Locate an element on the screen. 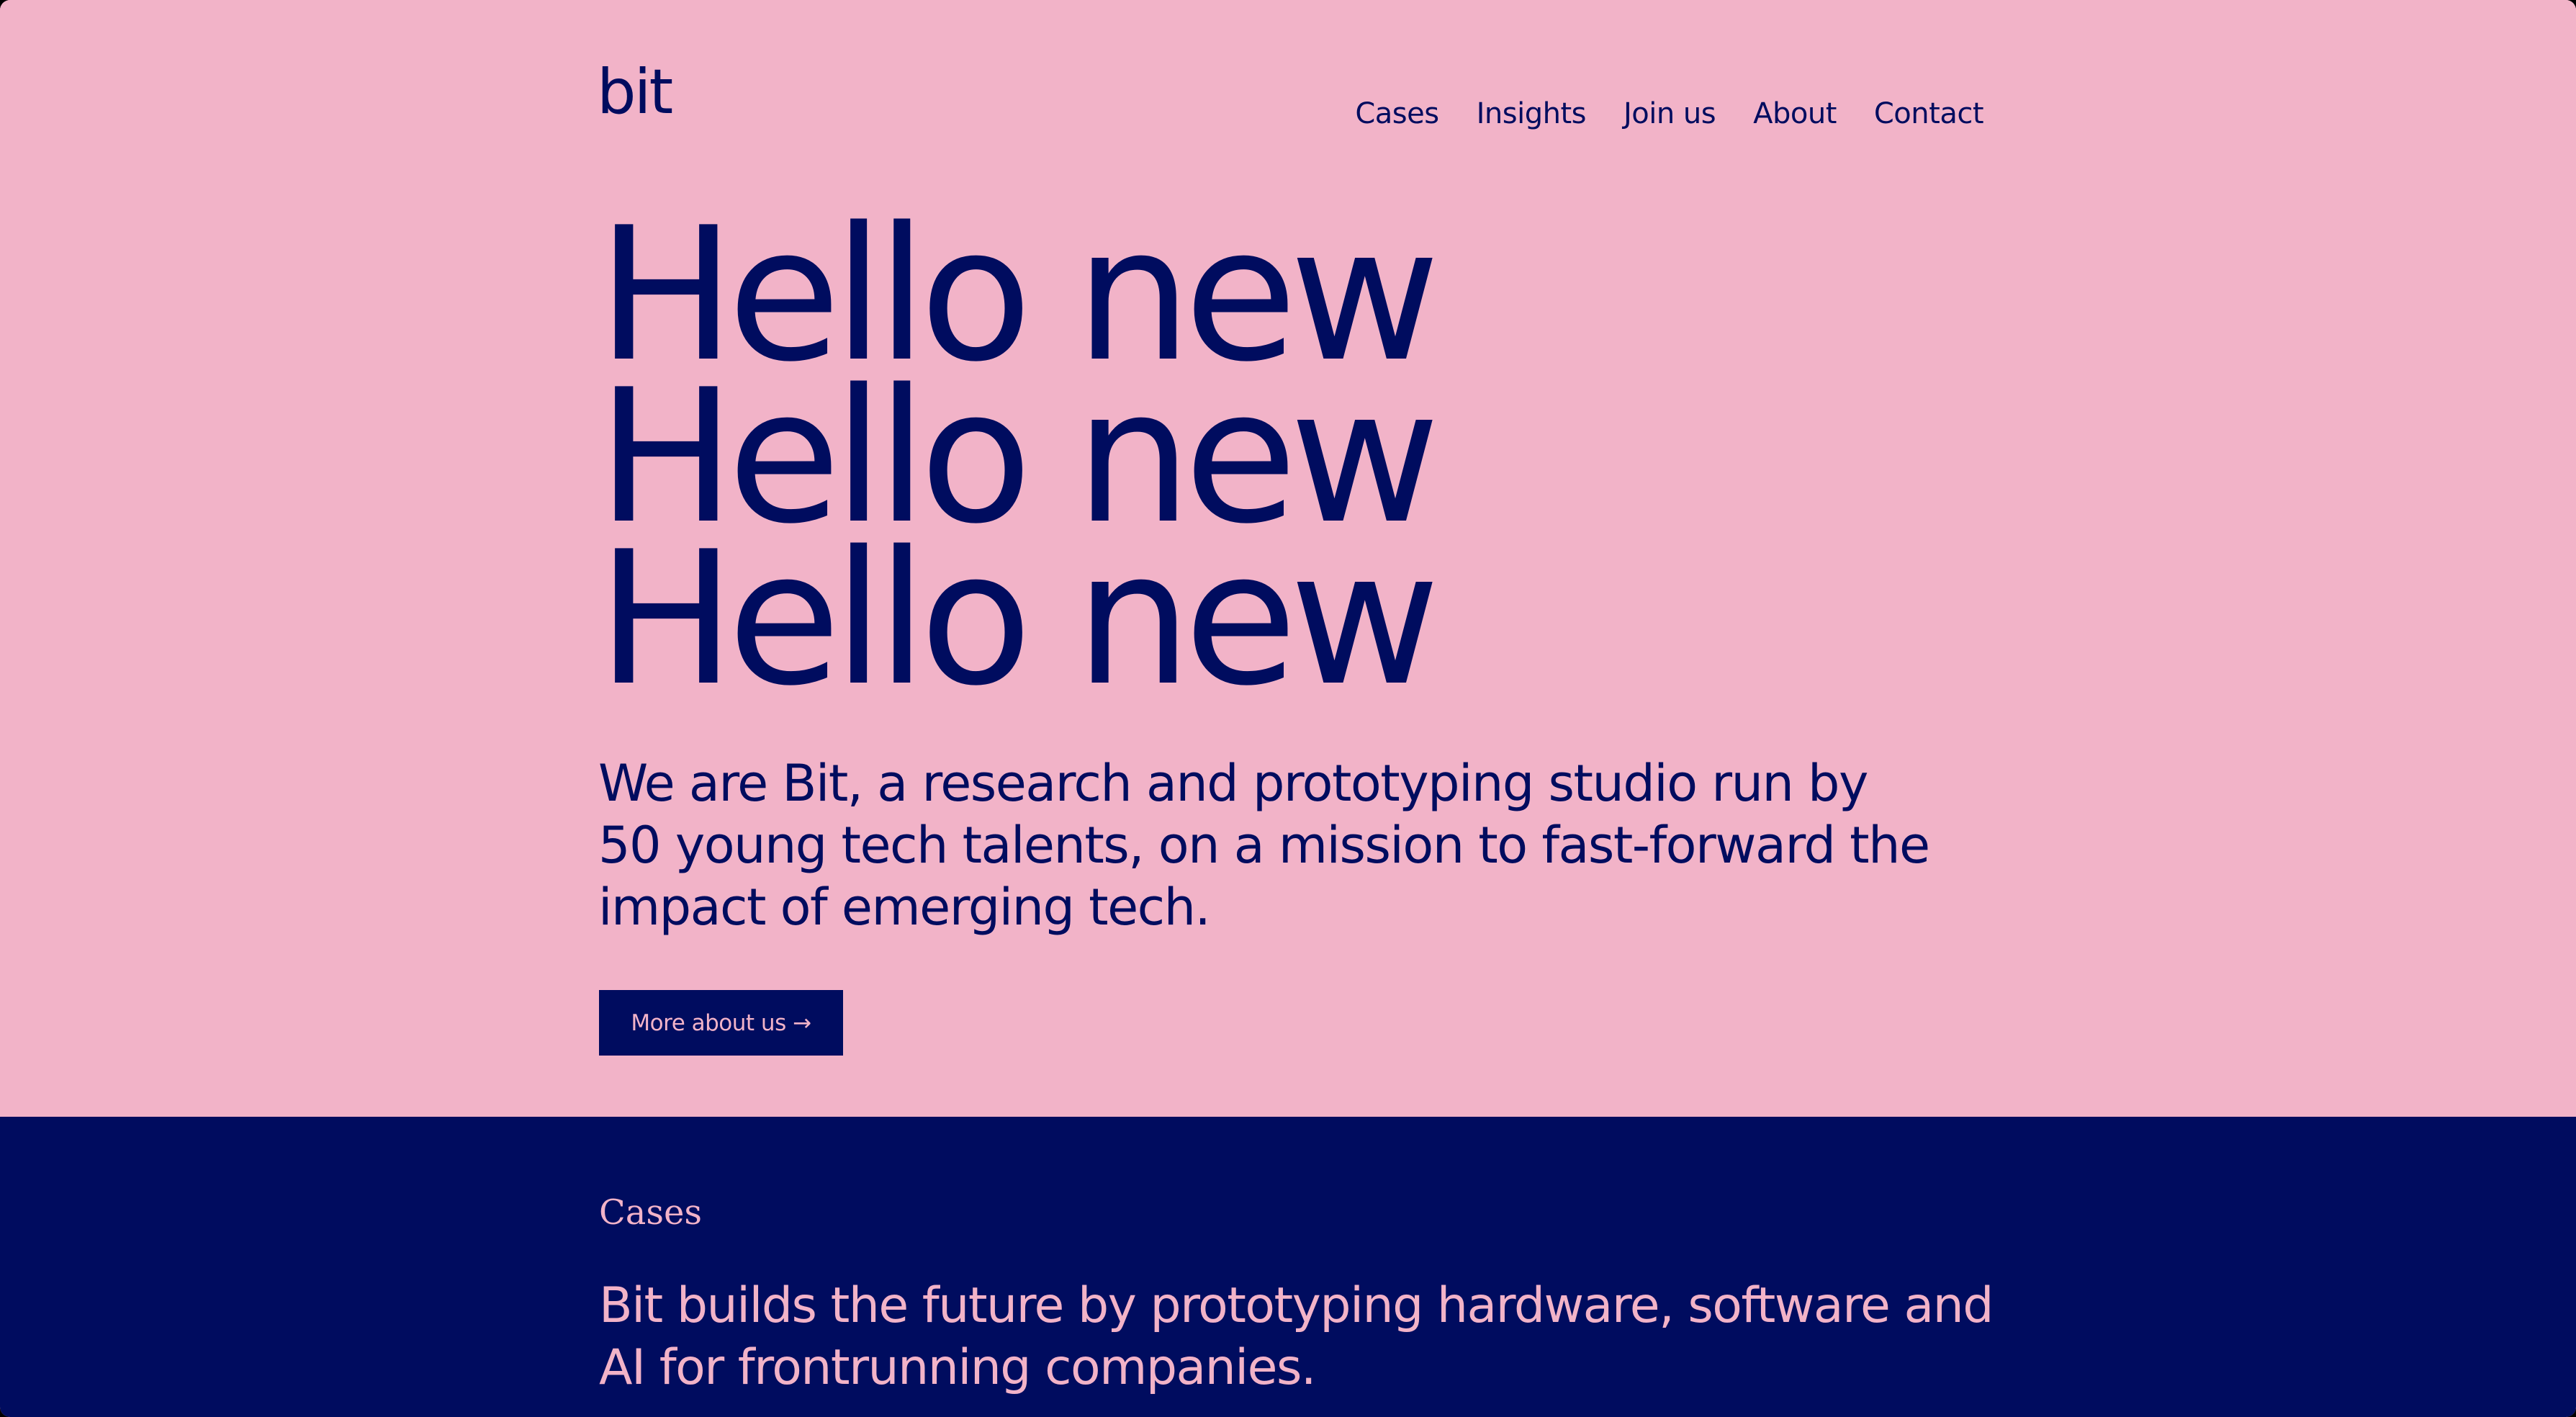 This screenshot has height=1417, width=2576. nav-link-contact: Contact is located at coordinates (1929, 113).